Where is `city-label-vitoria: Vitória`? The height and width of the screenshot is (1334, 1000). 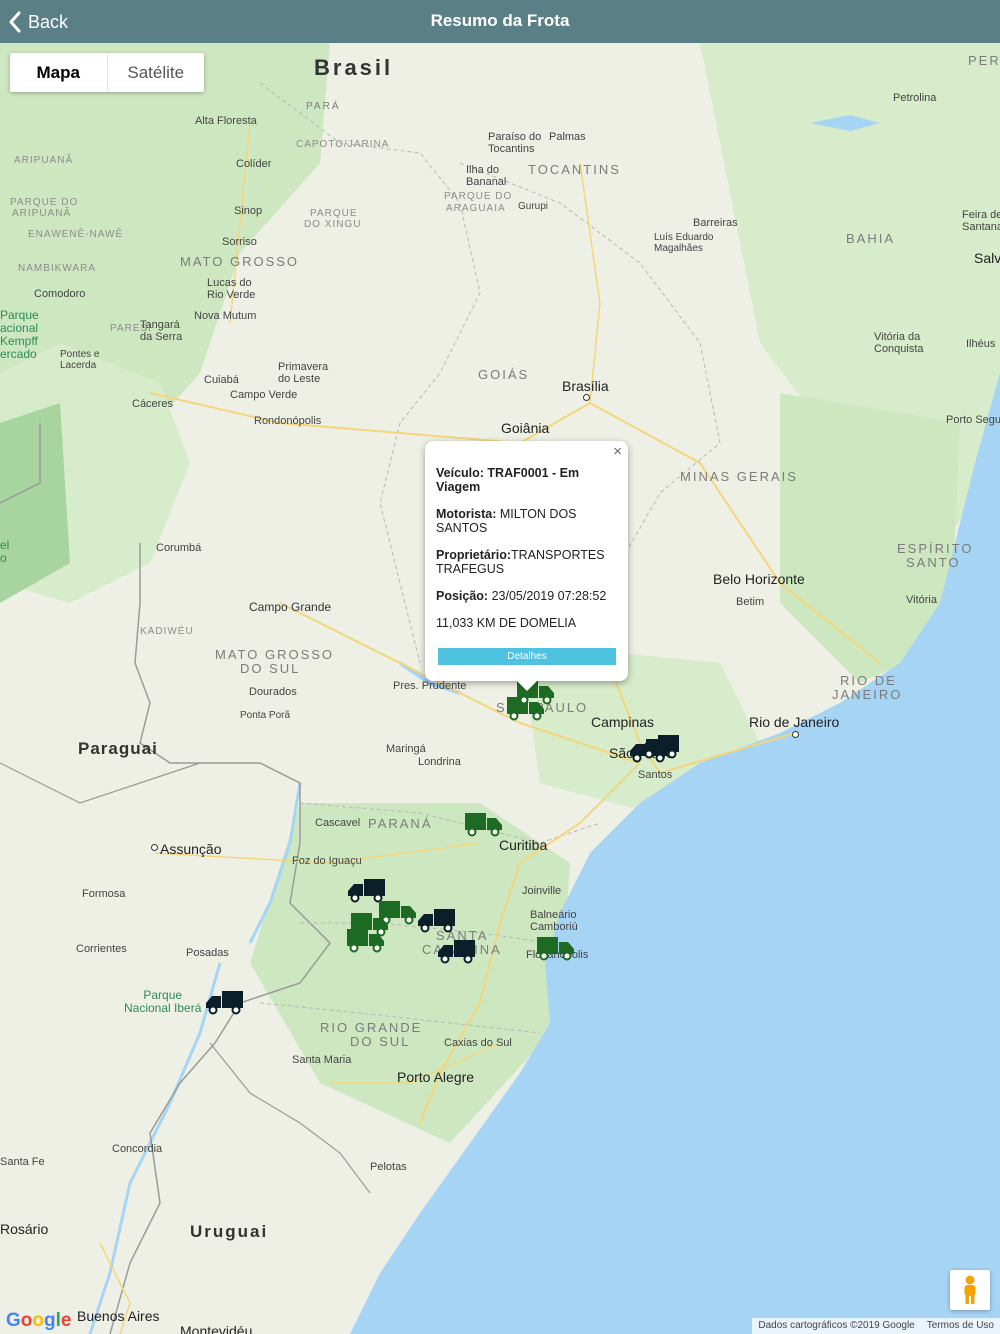 city-label-vitoria: Vitória is located at coordinates (921, 600).